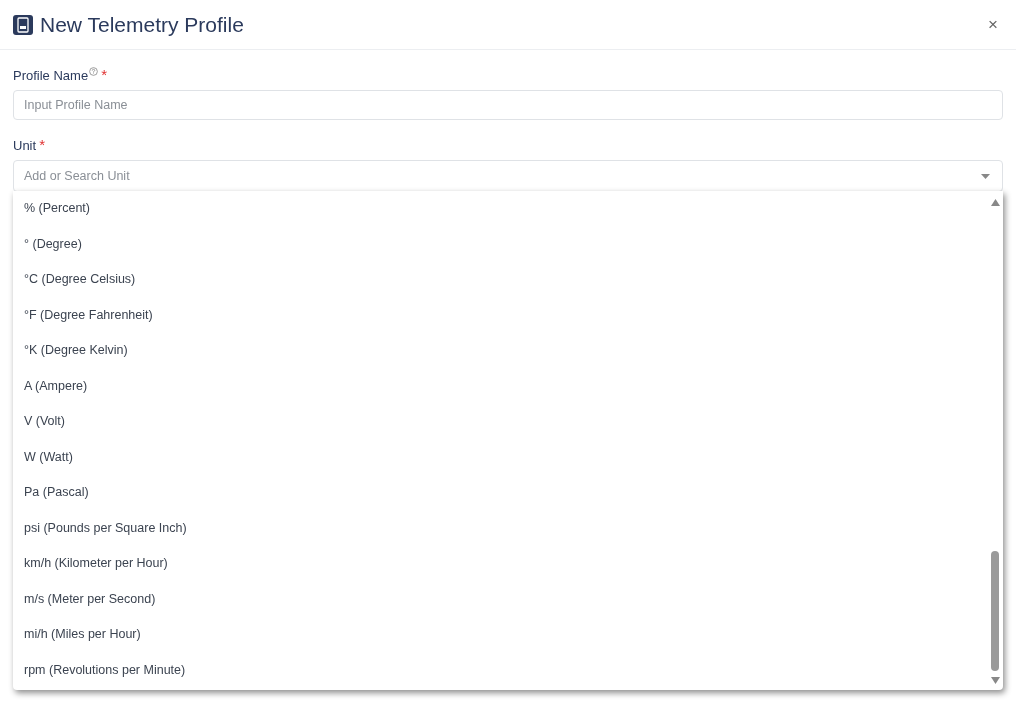 The image size is (1024, 707). What do you see at coordinates (23, 24) in the screenshot?
I see `device-icon` at bounding box center [23, 24].